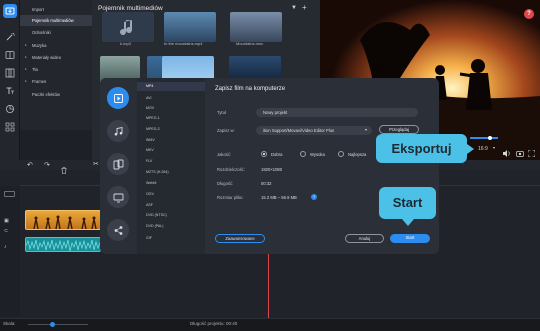 This screenshot has width=540, height=331. Describe the element at coordinates (130, 8) in the screenshot. I see `media-panel-title: Pojemnik multimediów` at that location.